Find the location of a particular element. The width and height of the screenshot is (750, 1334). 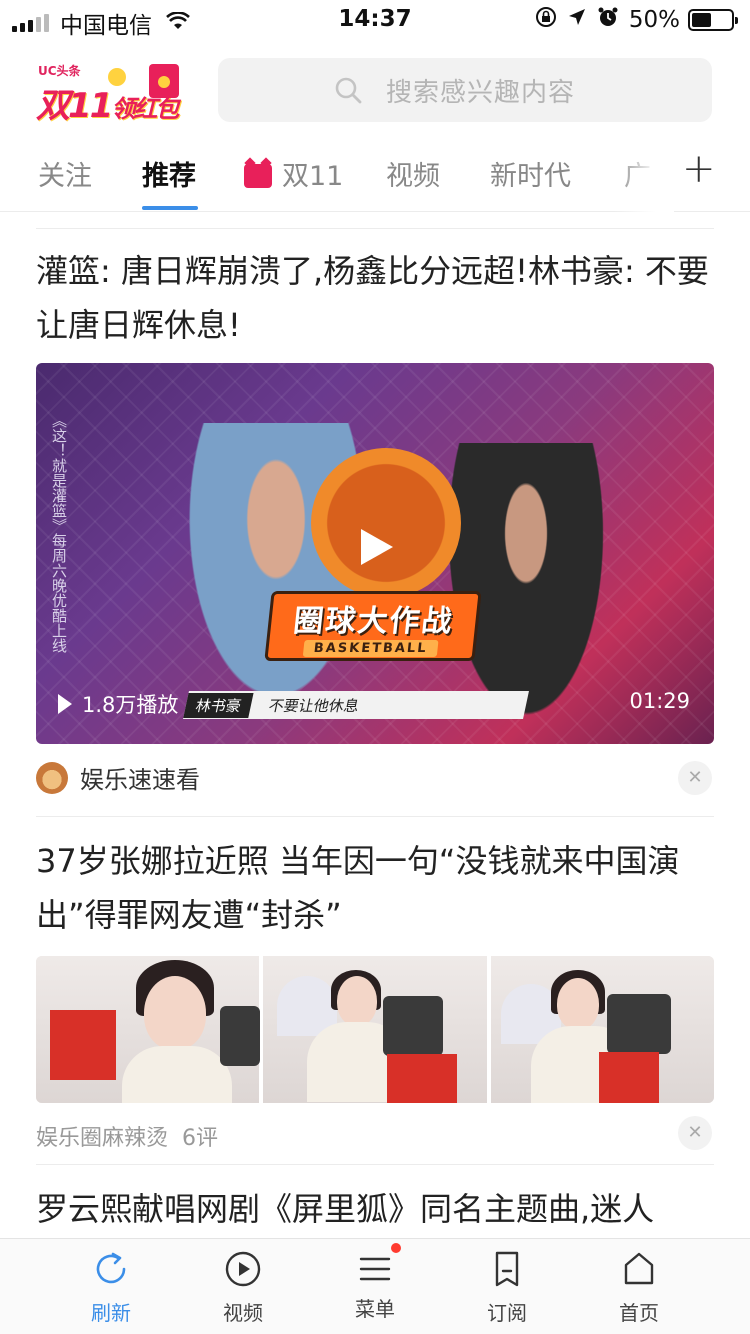

source-avatar is located at coordinates (52, 777).